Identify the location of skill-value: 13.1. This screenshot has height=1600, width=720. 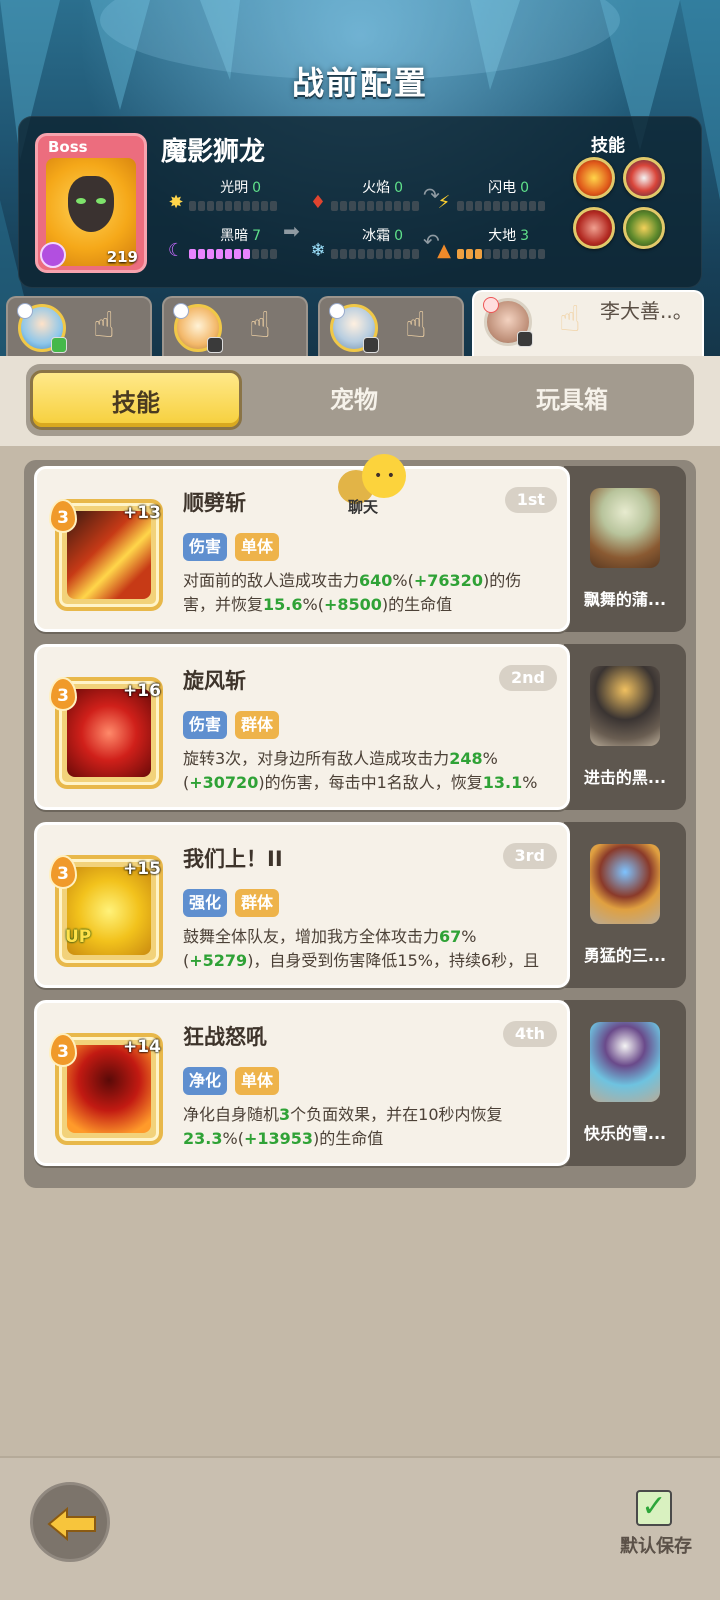
(502, 782).